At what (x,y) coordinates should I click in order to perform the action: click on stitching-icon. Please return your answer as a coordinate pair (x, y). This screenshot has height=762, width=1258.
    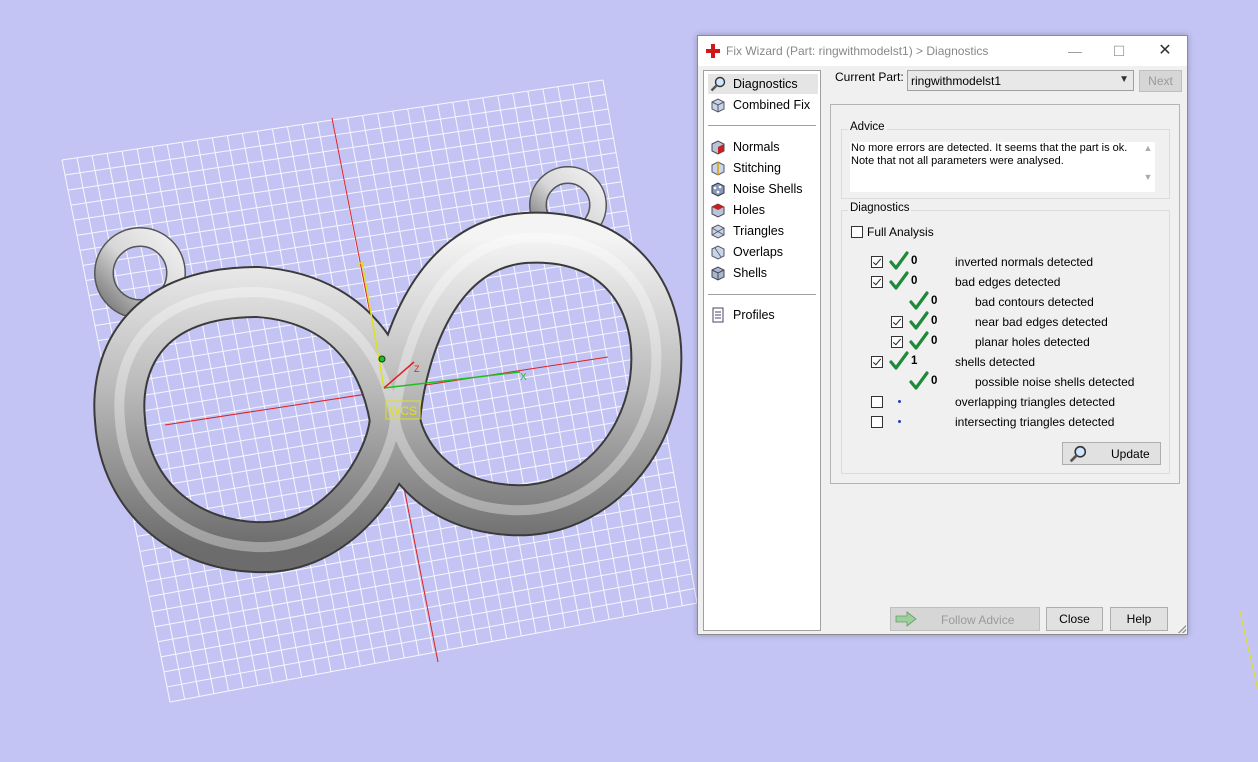
    Looking at the image, I should click on (718, 168).